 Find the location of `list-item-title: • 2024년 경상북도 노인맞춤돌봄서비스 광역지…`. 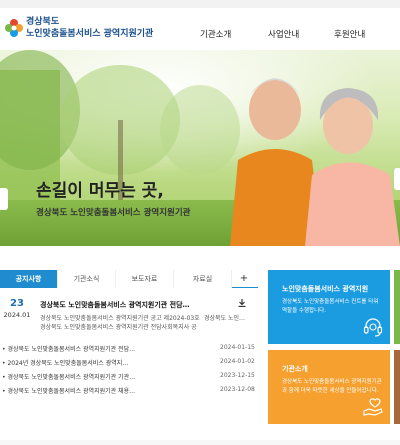

list-item-title: • 2024년 경상북도 노인맞춤돌봄서비스 광역지… is located at coordinates (65, 363).